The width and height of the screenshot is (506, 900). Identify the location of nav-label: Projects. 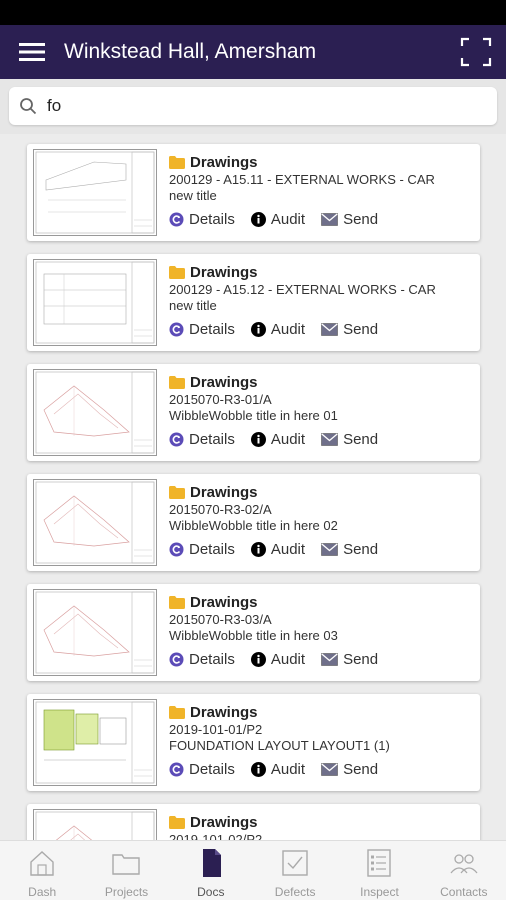
(126, 892).